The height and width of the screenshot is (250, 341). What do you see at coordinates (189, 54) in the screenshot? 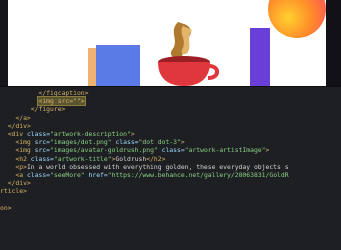
I see `gold-cup-image` at bounding box center [189, 54].